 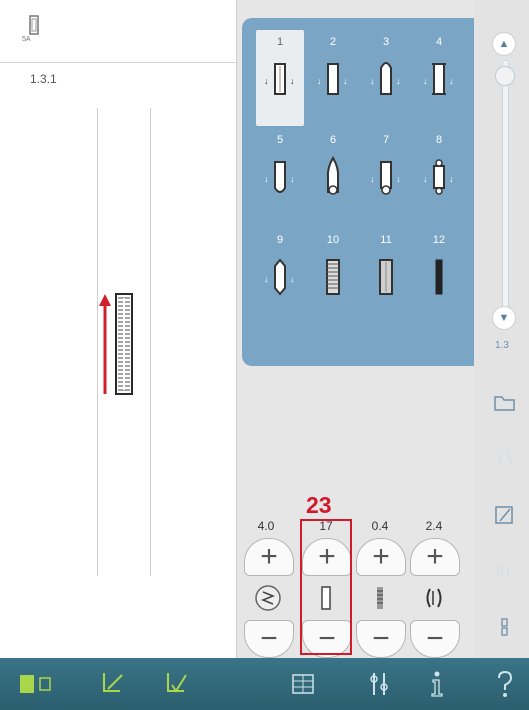 I want to click on annotation-highlight-box, so click(x=326, y=587).